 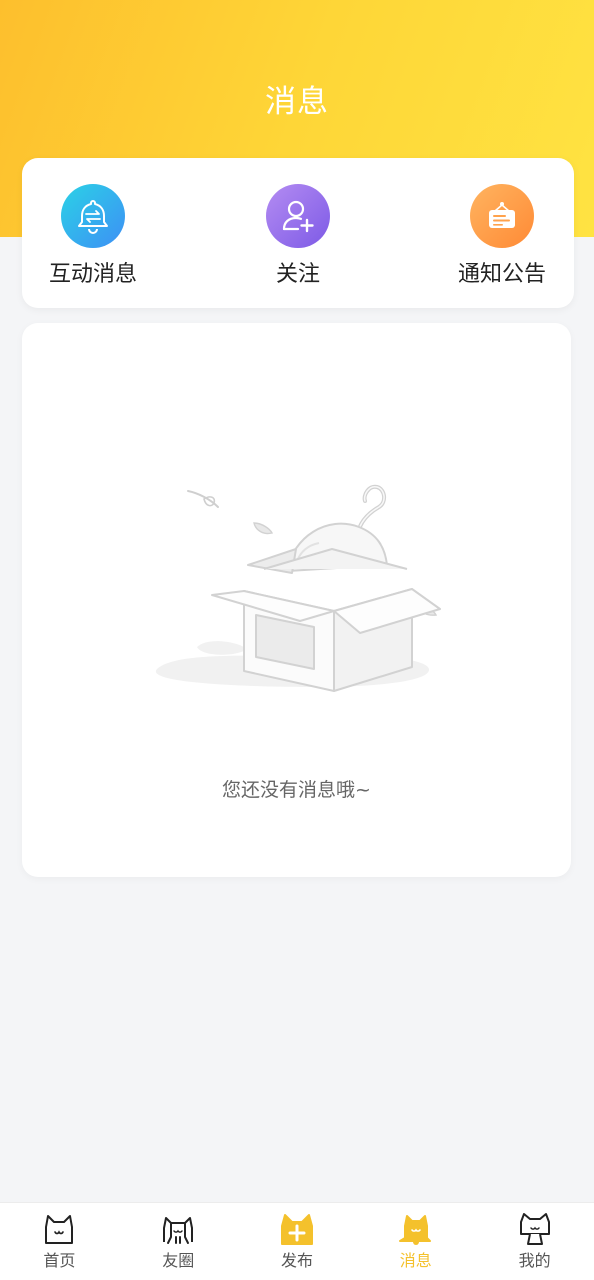 What do you see at coordinates (534, 1229) in the screenshot?
I see `cat-profile-icon` at bounding box center [534, 1229].